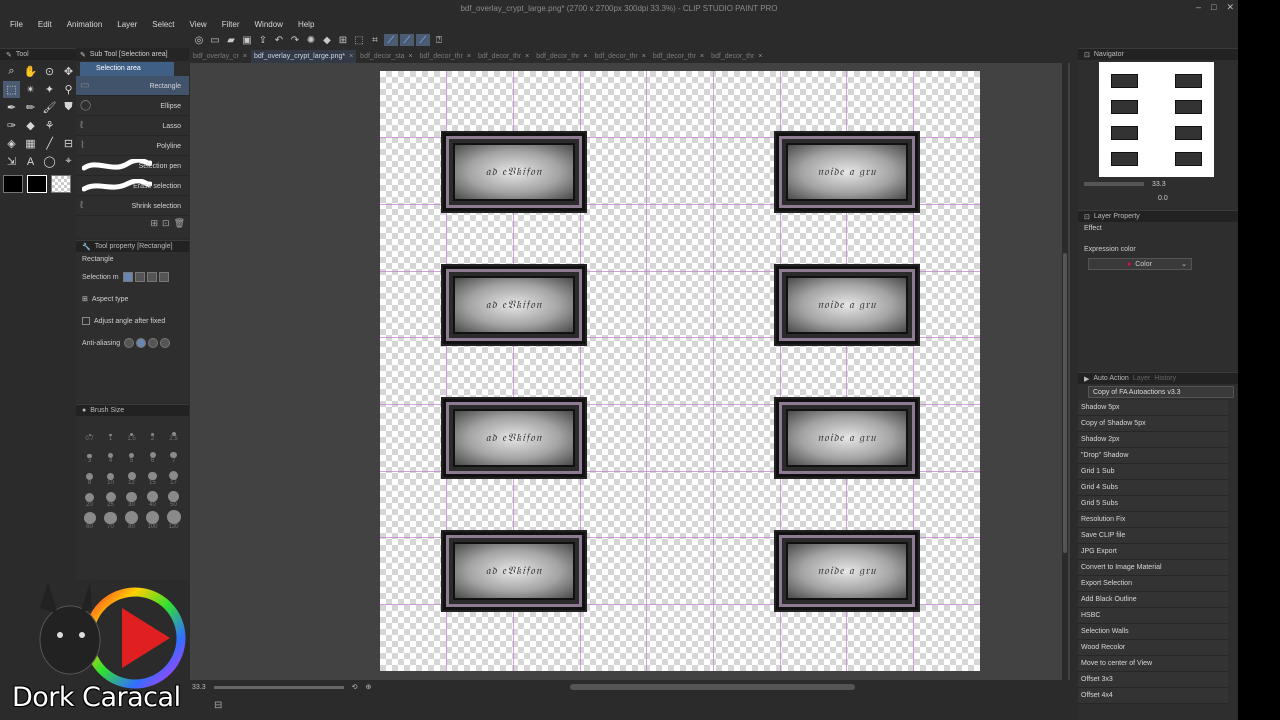 Image resolution: width=1280 pixels, height=720 pixels. I want to click on subtool-rectangle: ▭ Rectangle, so click(132, 86).